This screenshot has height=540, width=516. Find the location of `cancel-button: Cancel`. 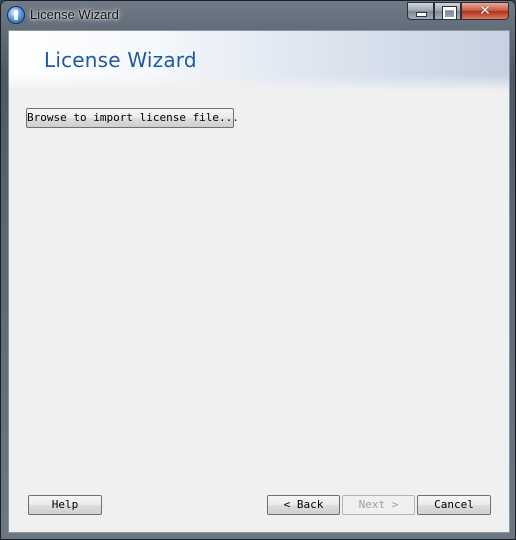

cancel-button: Cancel is located at coordinates (454, 505).